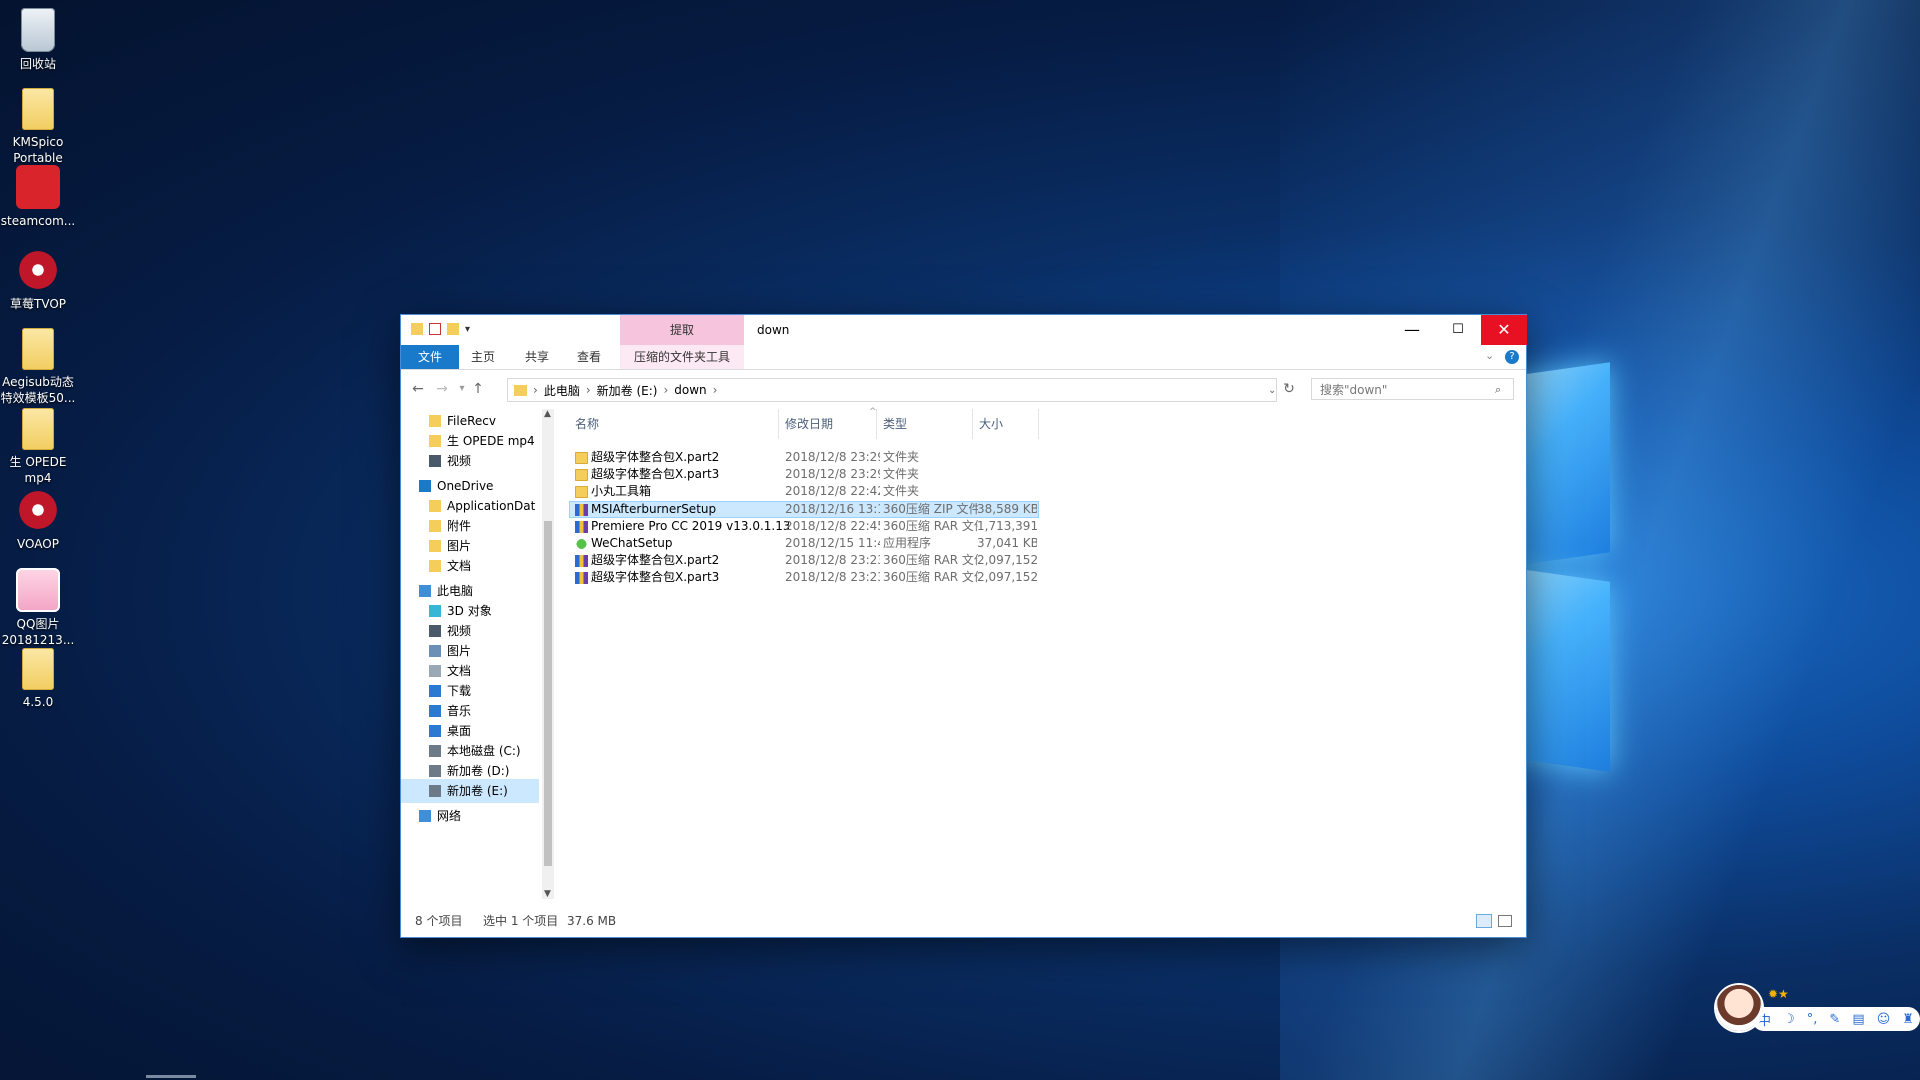 This screenshot has height=1080, width=1920. I want to click on breadcrumb-down: down, so click(690, 390).